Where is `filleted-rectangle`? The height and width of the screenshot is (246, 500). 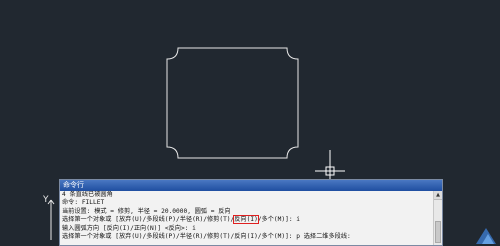
filleted-rectangle is located at coordinates (232, 103).